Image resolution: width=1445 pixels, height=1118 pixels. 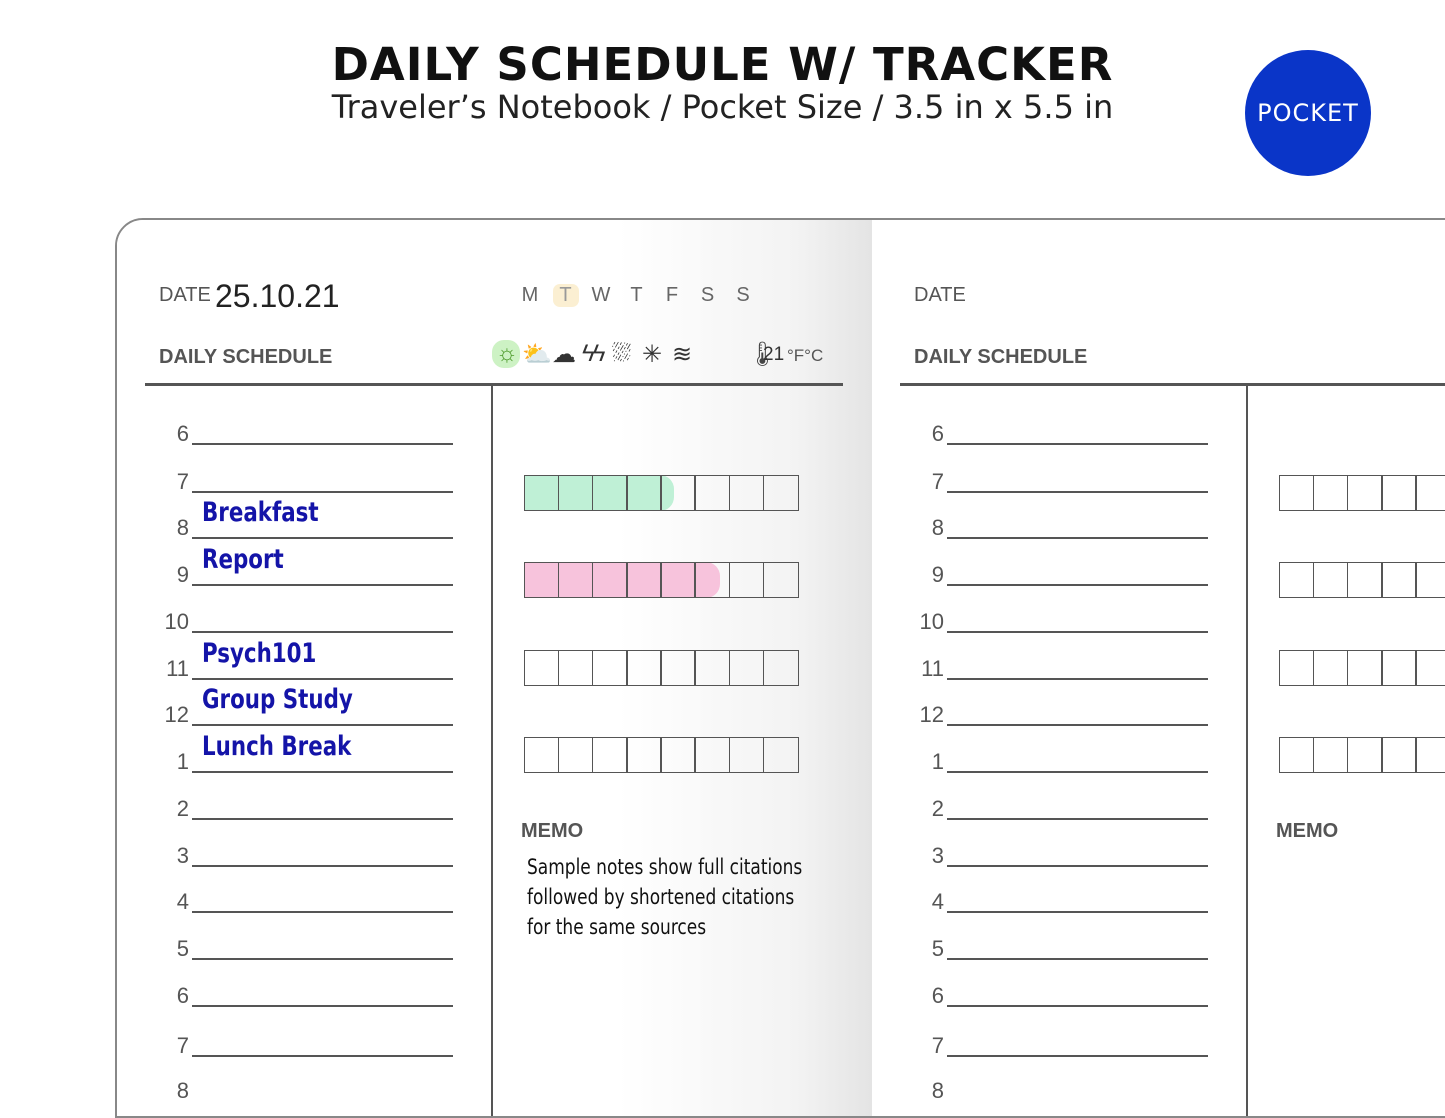 I want to click on size-badge: POCKET, so click(x=1308, y=113).